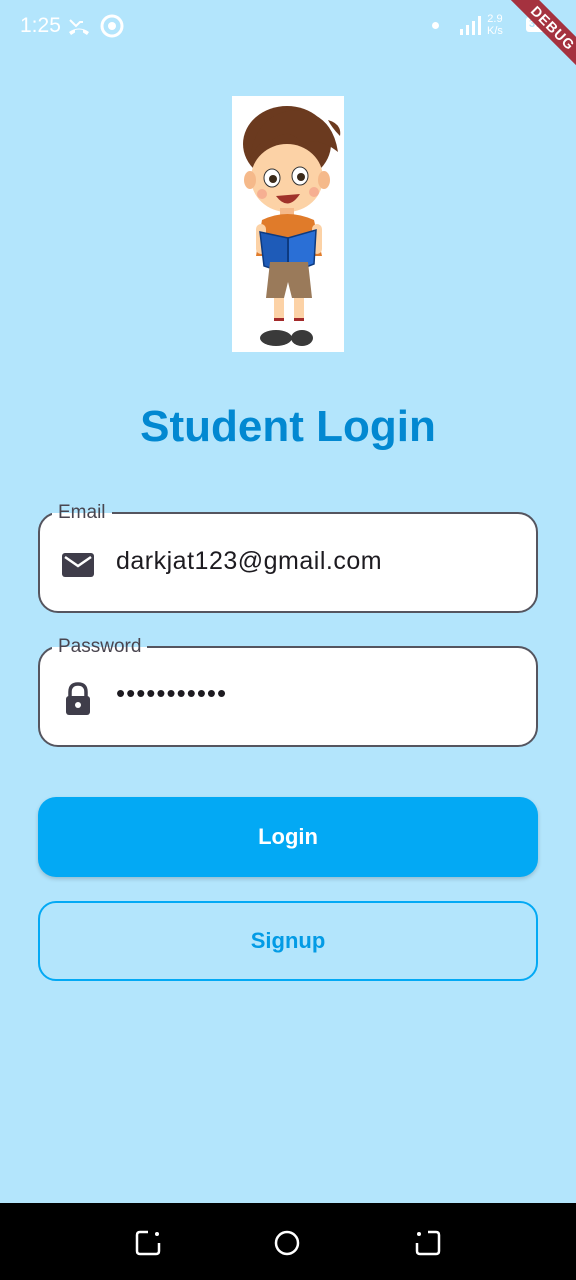  I want to click on email-value: darkjat123@gmail.com, so click(249, 561).